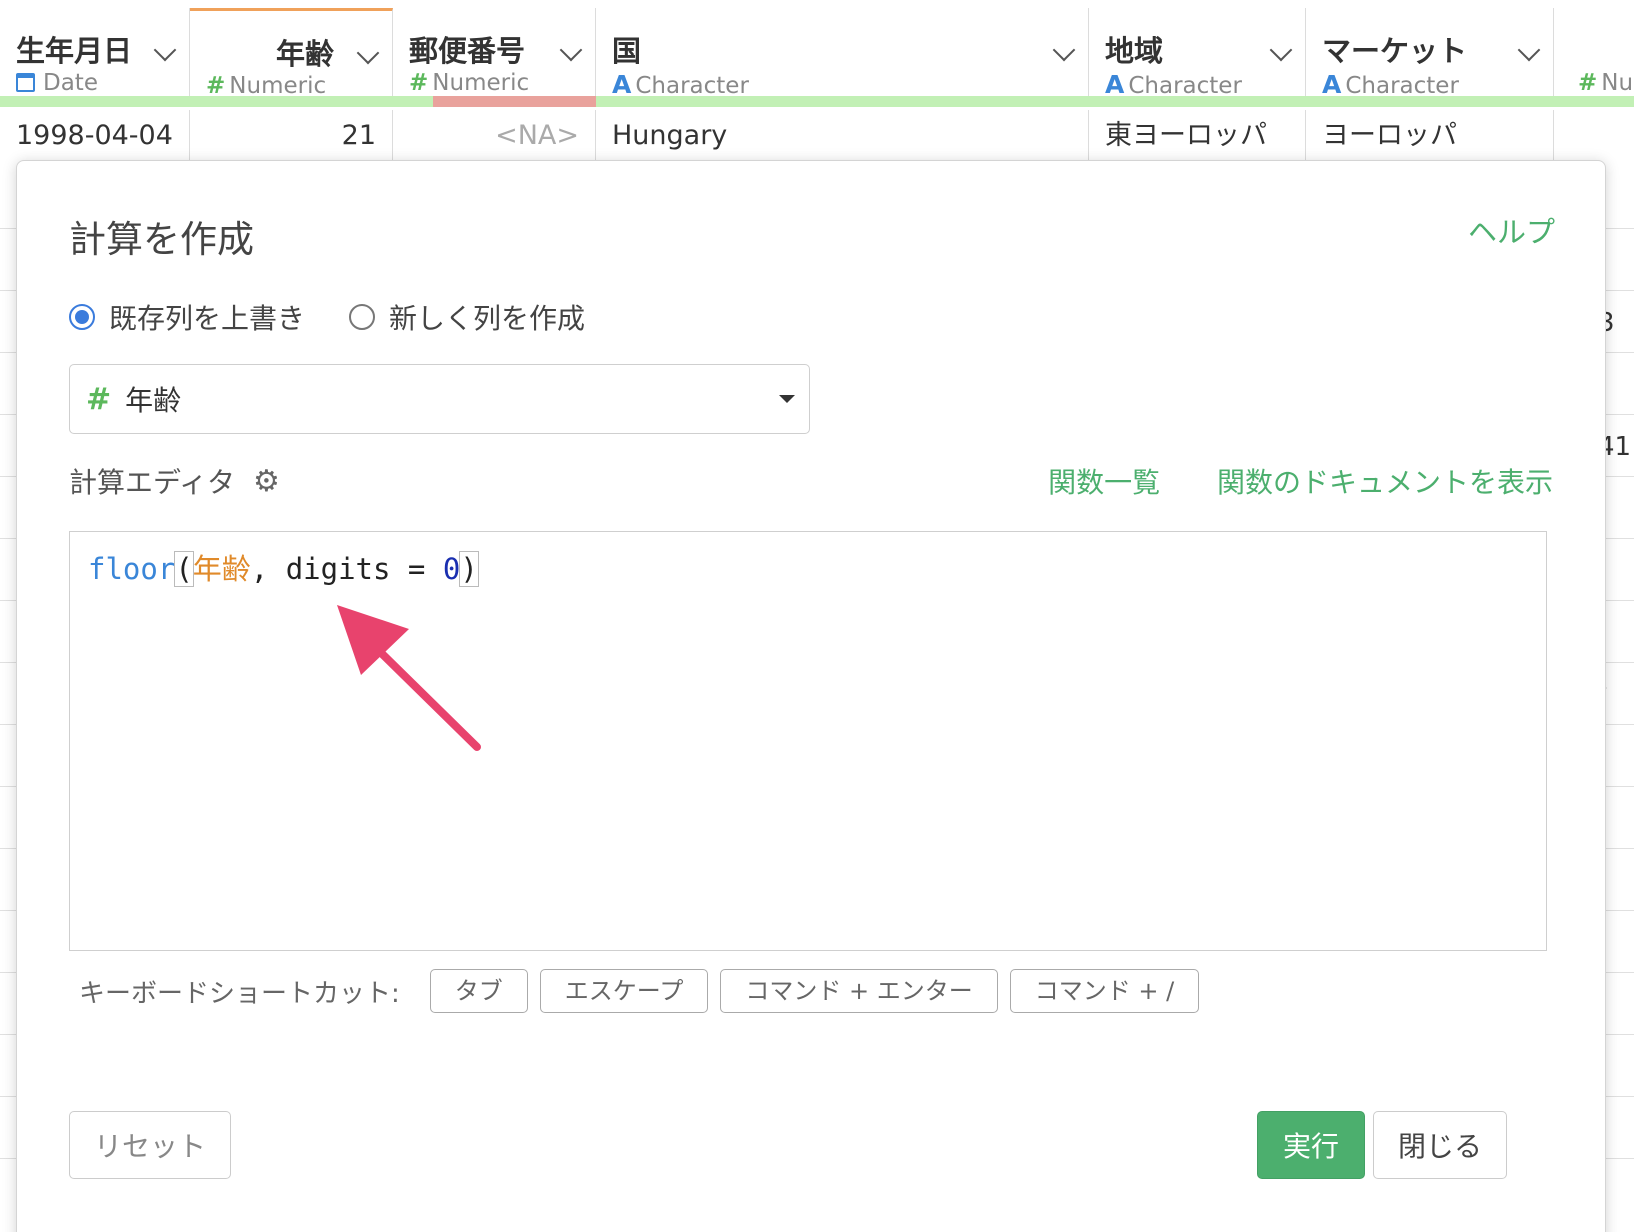 Image resolution: width=1634 pixels, height=1232 pixels. Describe the element at coordinates (439, 399) in the screenshot. I see `column-select: # 年齢` at that location.